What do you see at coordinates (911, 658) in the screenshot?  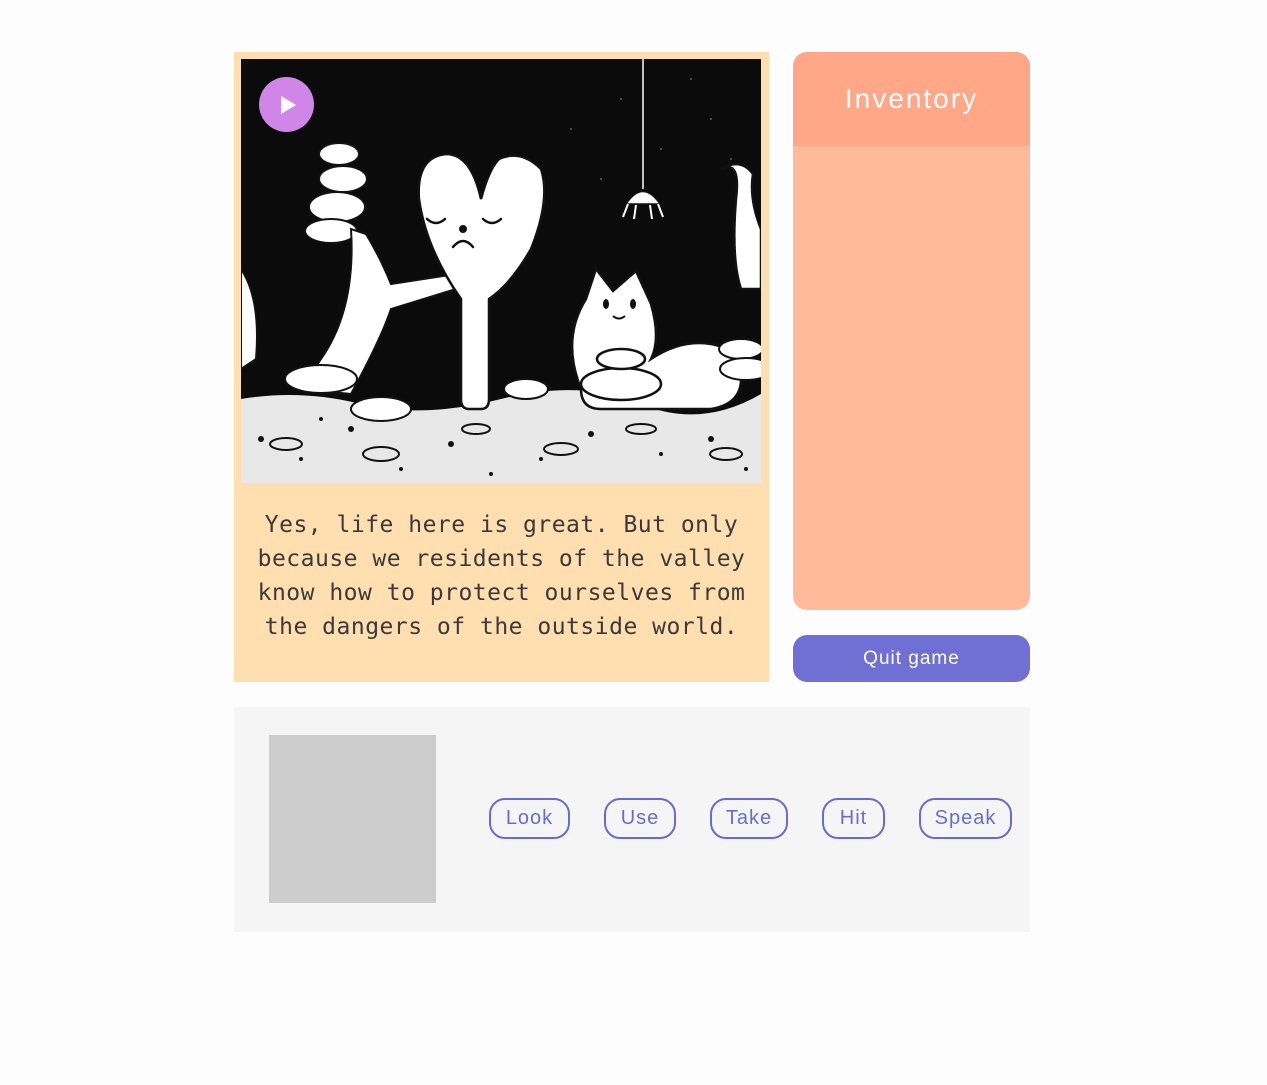 I see `quit-game-button: Quit game` at bounding box center [911, 658].